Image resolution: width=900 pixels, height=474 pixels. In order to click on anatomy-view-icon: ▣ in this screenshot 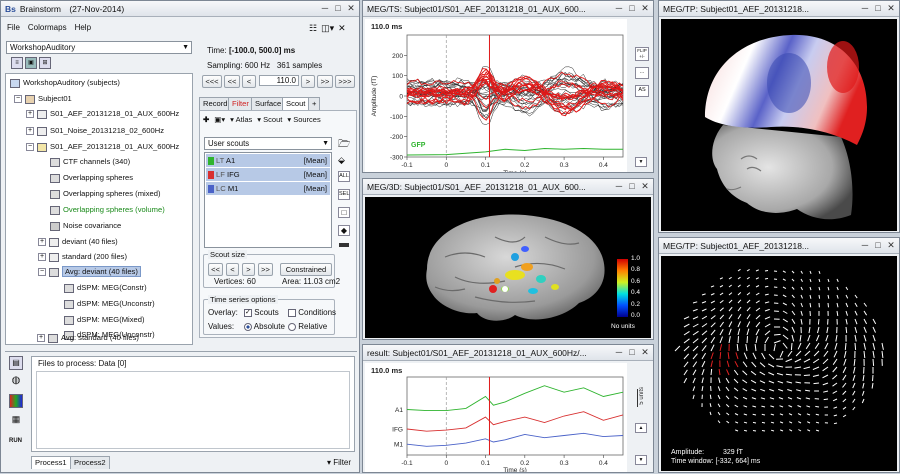, I will do `click(31, 63)`.